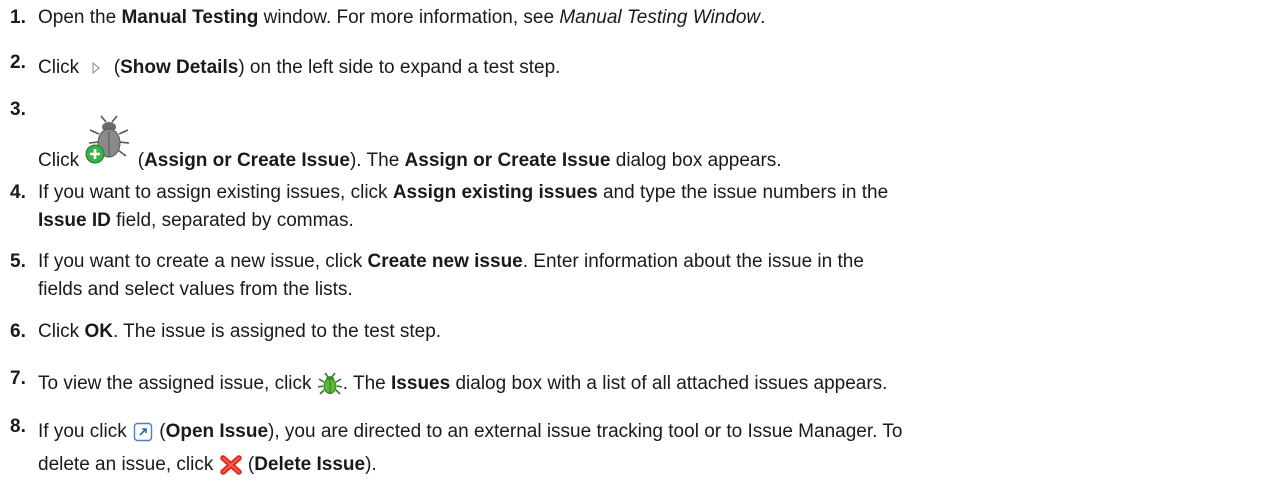  I want to click on step-number: 2., so click(18, 62).